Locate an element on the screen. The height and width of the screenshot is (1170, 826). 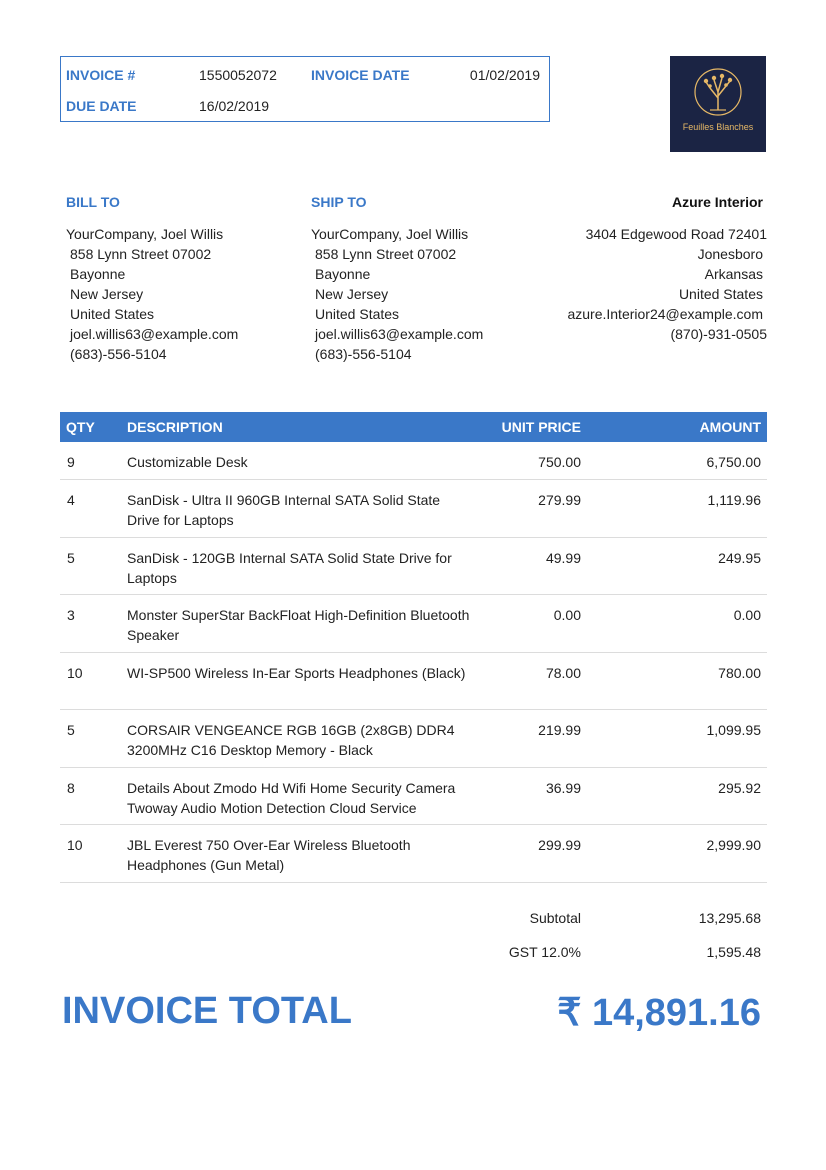
bill-to-line: United States is located at coordinates (112, 314).